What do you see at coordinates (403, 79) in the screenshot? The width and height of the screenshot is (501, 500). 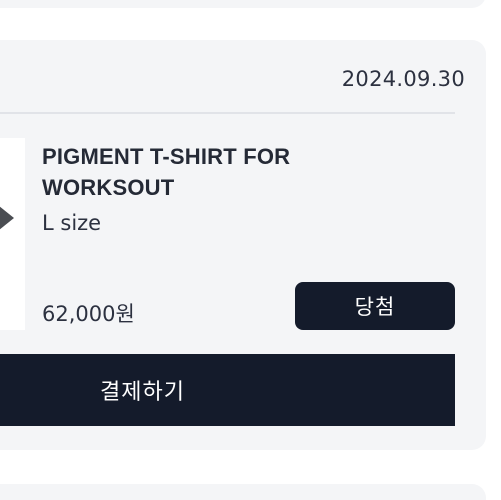 I see `order-date: 2024.09.30` at bounding box center [403, 79].